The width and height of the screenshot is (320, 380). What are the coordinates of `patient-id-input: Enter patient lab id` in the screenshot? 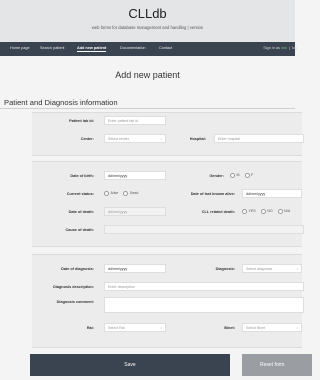 It's located at (135, 120).